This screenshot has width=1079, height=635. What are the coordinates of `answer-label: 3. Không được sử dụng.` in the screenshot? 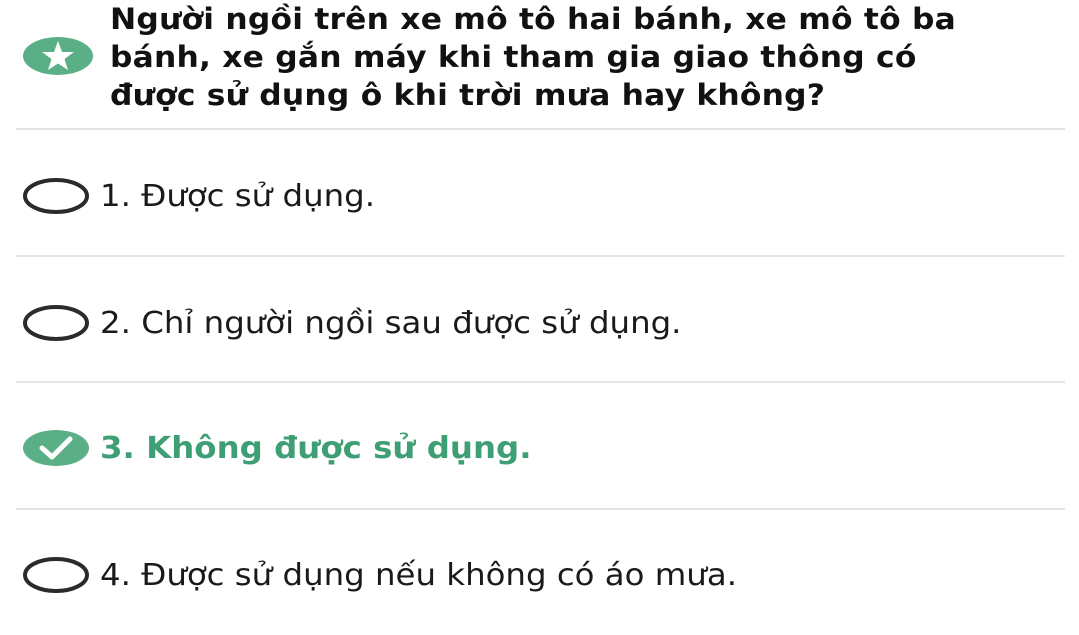 It's located at (316, 448).